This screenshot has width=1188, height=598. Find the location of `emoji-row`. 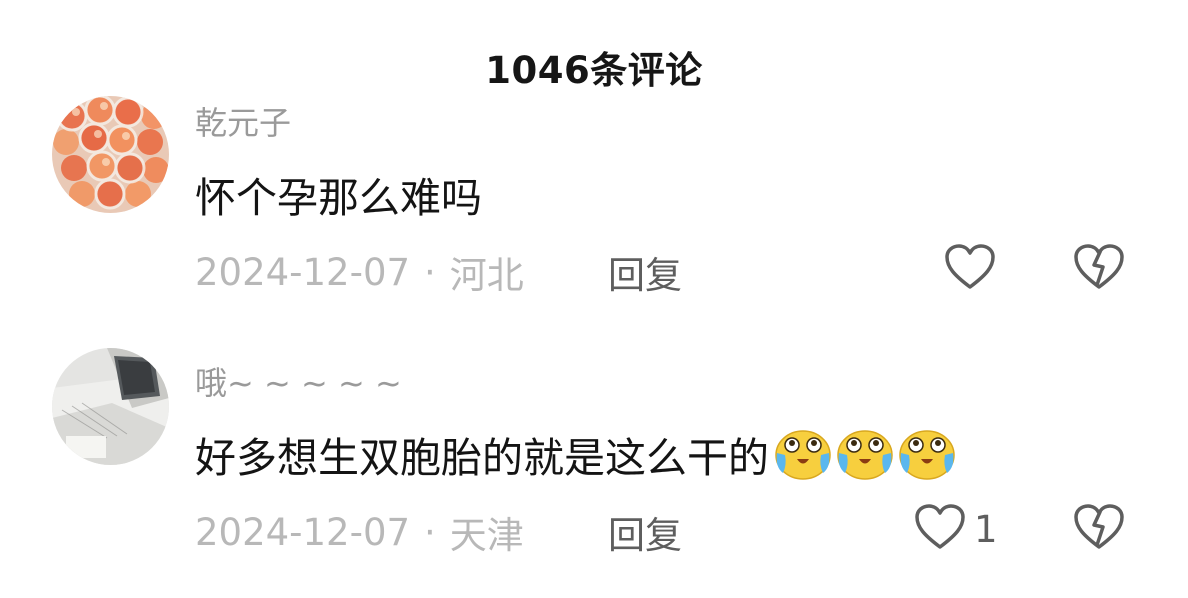

emoji-row is located at coordinates (866, 454).